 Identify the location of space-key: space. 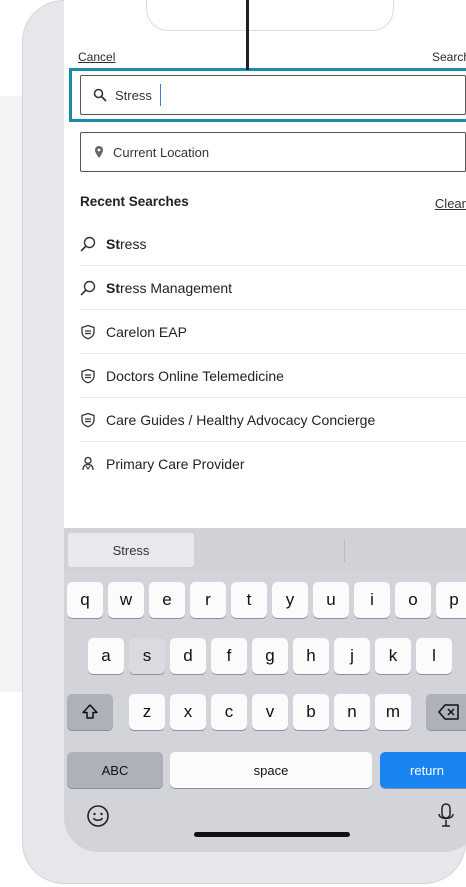
(271, 770).